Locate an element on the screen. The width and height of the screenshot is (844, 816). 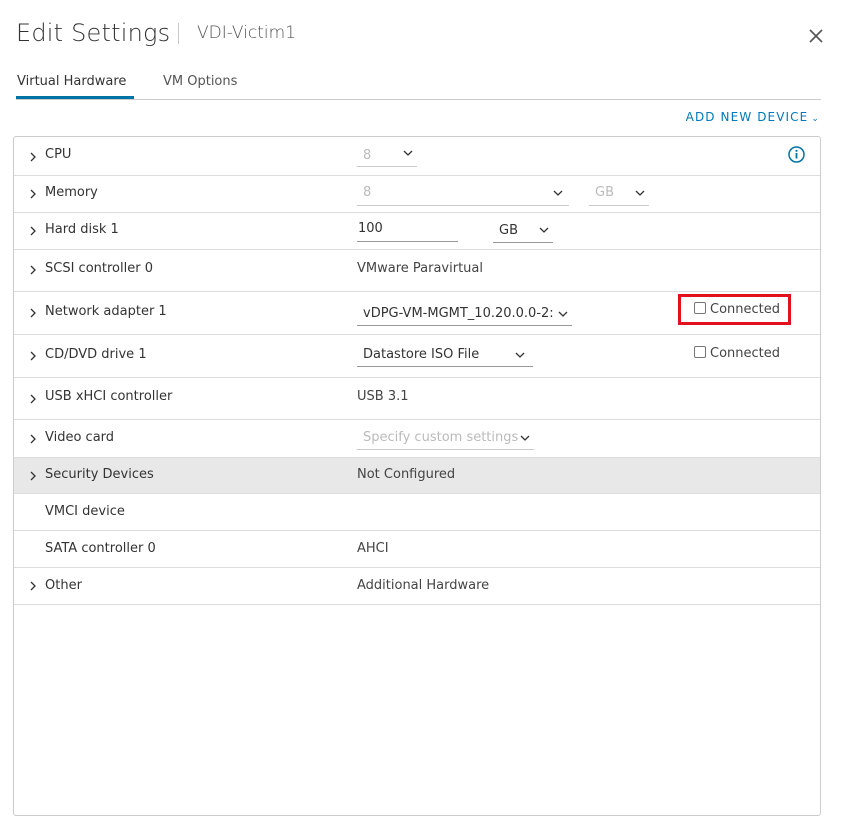
title-divider is located at coordinates (178, 33).